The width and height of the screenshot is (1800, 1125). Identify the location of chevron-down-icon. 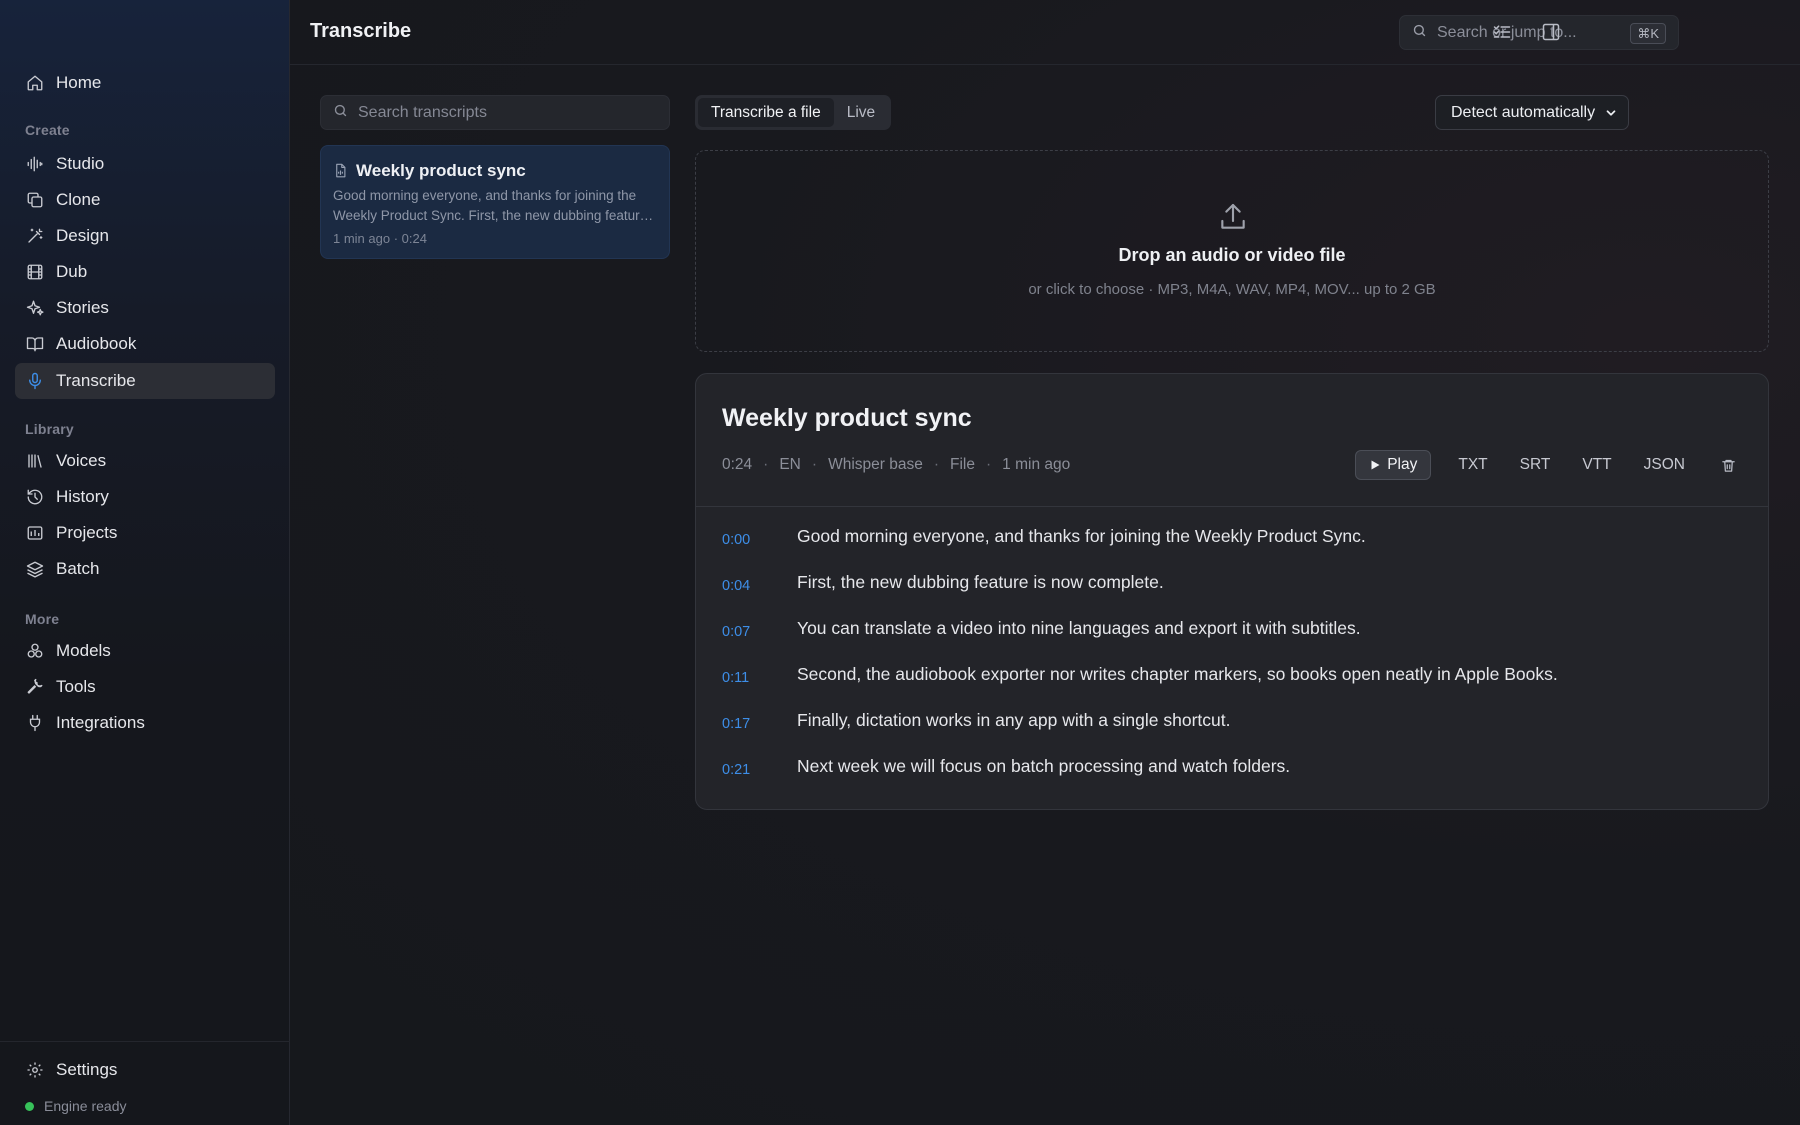
(1611, 115).